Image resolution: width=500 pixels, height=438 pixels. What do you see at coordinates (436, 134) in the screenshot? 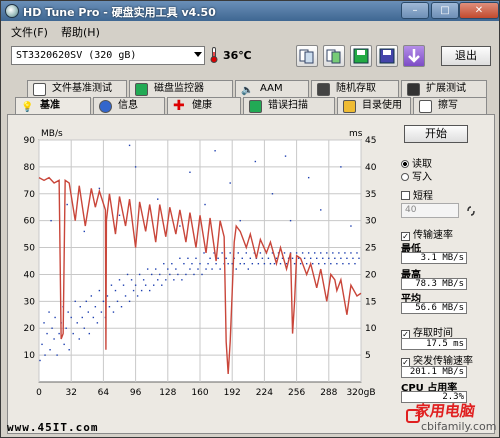
I see `start-button: 开始` at bounding box center [436, 134].